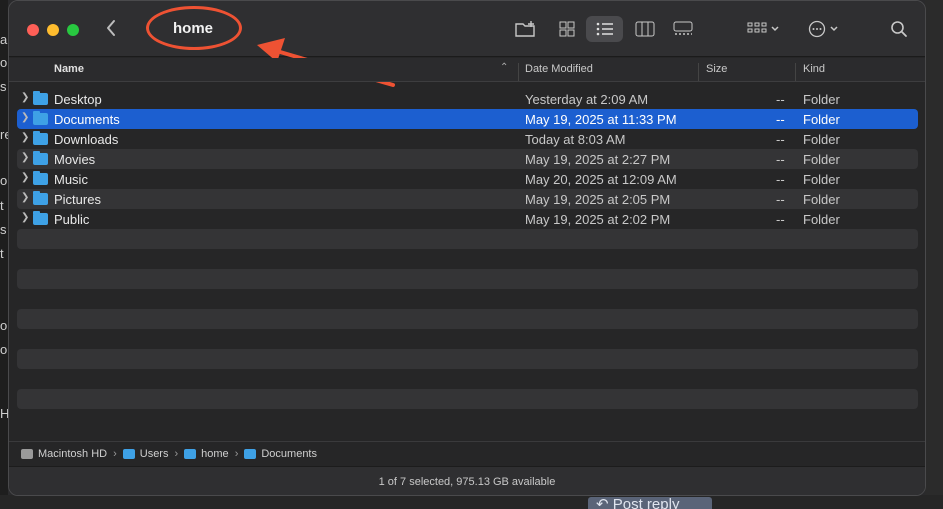 The image size is (943, 509). I want to click on list-view-button, so click(604, 29).